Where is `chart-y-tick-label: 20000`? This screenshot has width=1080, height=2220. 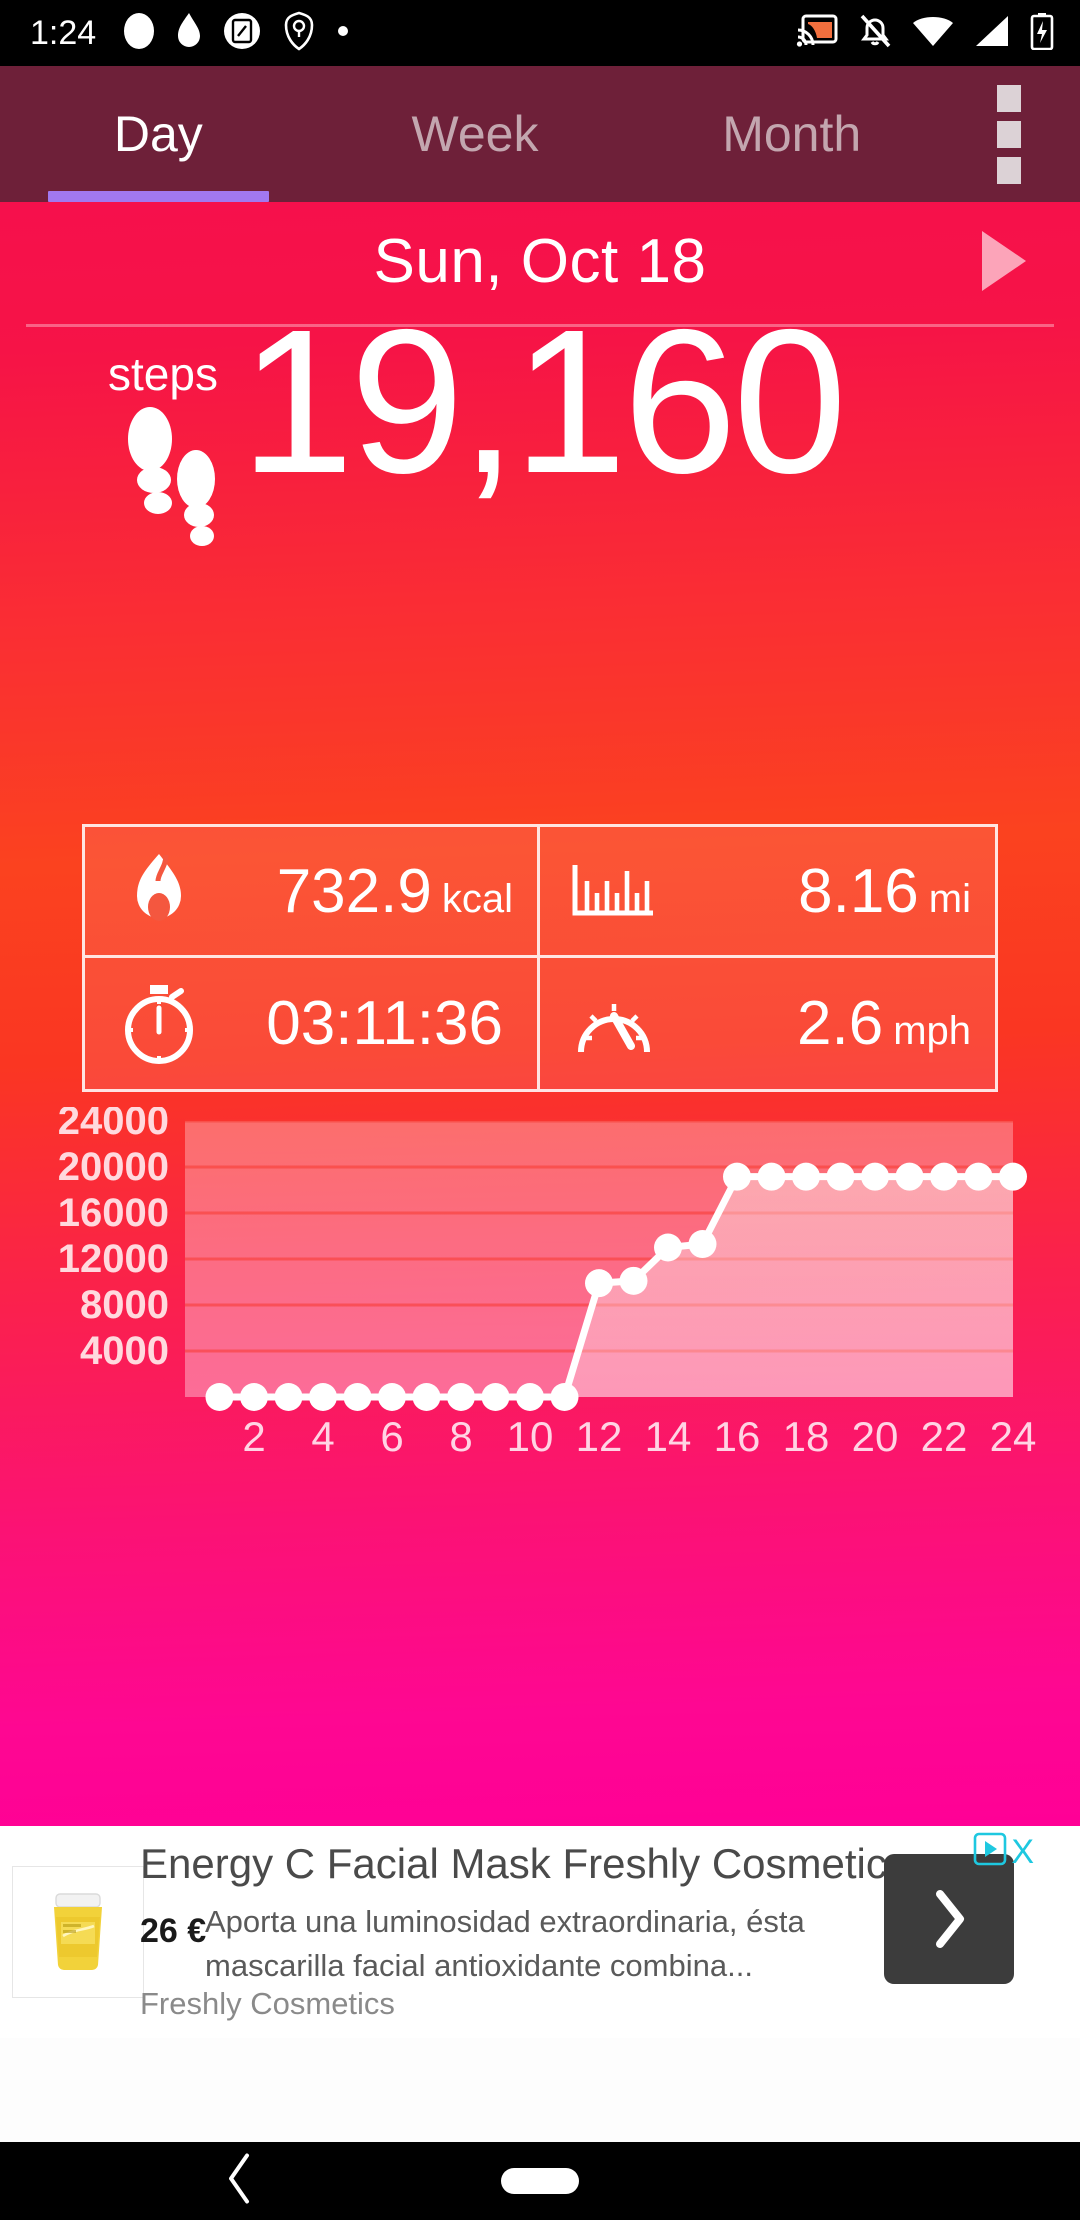 chart-y-tick-label: 20000 is located at coordinates (113, 1167).